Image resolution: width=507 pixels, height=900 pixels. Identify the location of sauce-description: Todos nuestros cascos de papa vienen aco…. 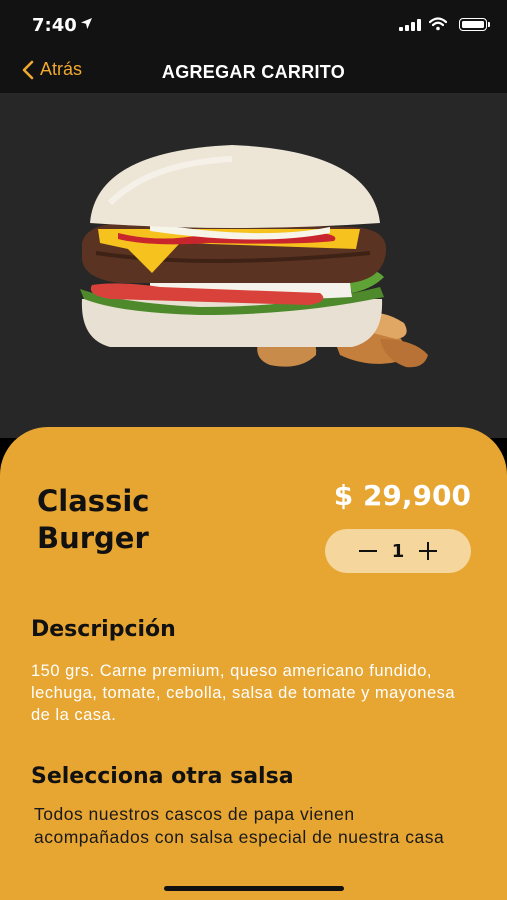
(239, 825).